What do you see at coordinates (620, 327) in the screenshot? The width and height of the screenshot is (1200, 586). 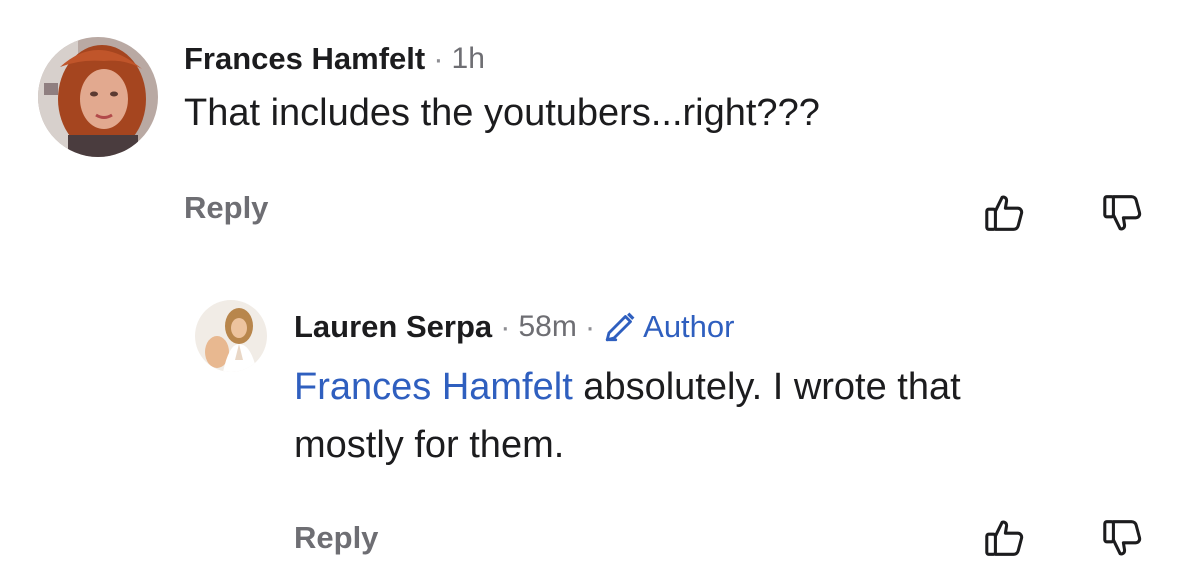 I see `pencil-icon` at bounding box center [620, 327].